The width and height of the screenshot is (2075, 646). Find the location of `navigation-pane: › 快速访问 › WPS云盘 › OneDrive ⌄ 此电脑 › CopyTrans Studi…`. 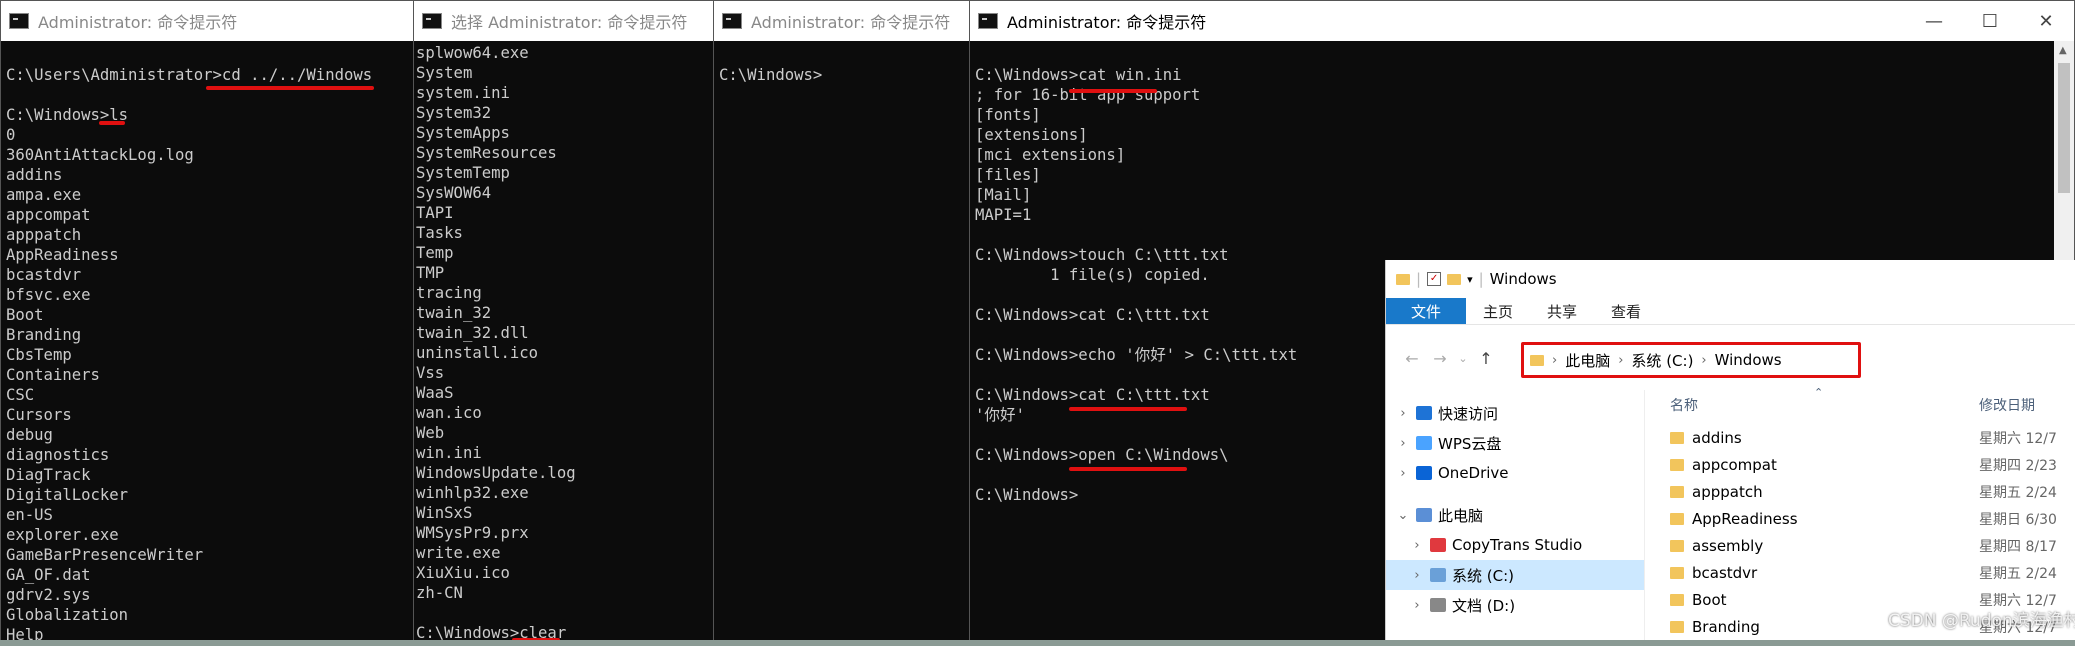

navigation-pane: › 快速访问 › WPS云盘 › OneDrive ⌄ 此电脑 › CopyTrans Studi… is located at coordinates (1515, 518).